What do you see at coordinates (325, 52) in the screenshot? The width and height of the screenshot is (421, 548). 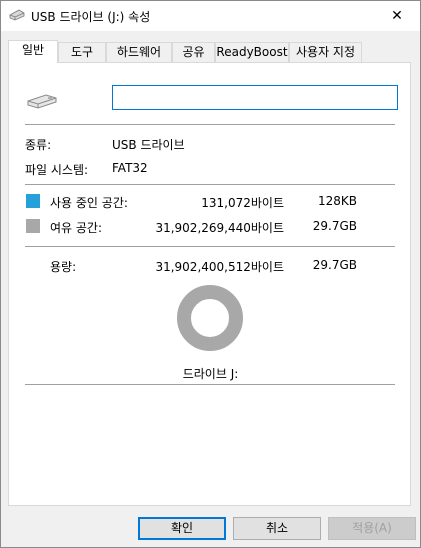 I see `tab-customize: 사용자 지정` at bounding box center [325, 52].